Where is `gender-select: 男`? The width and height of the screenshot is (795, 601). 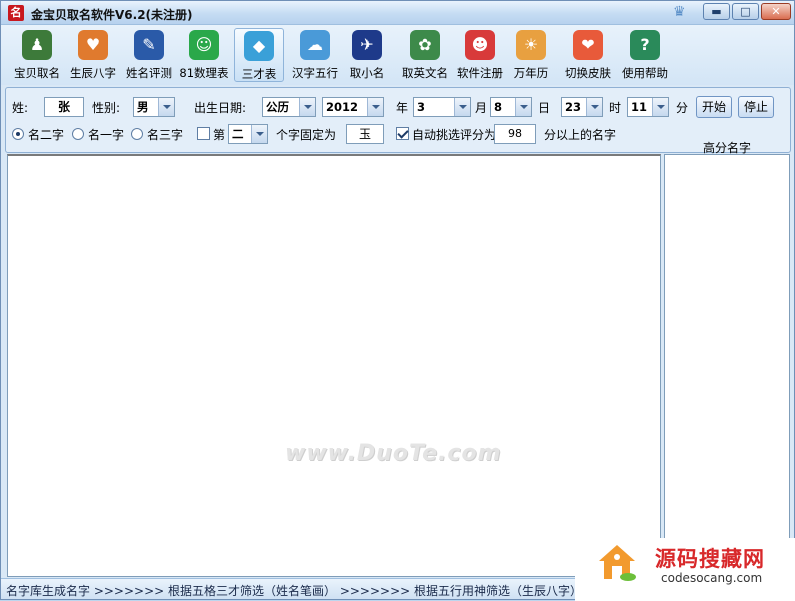 gender-select: 男 is located at coordinates (154, 107).